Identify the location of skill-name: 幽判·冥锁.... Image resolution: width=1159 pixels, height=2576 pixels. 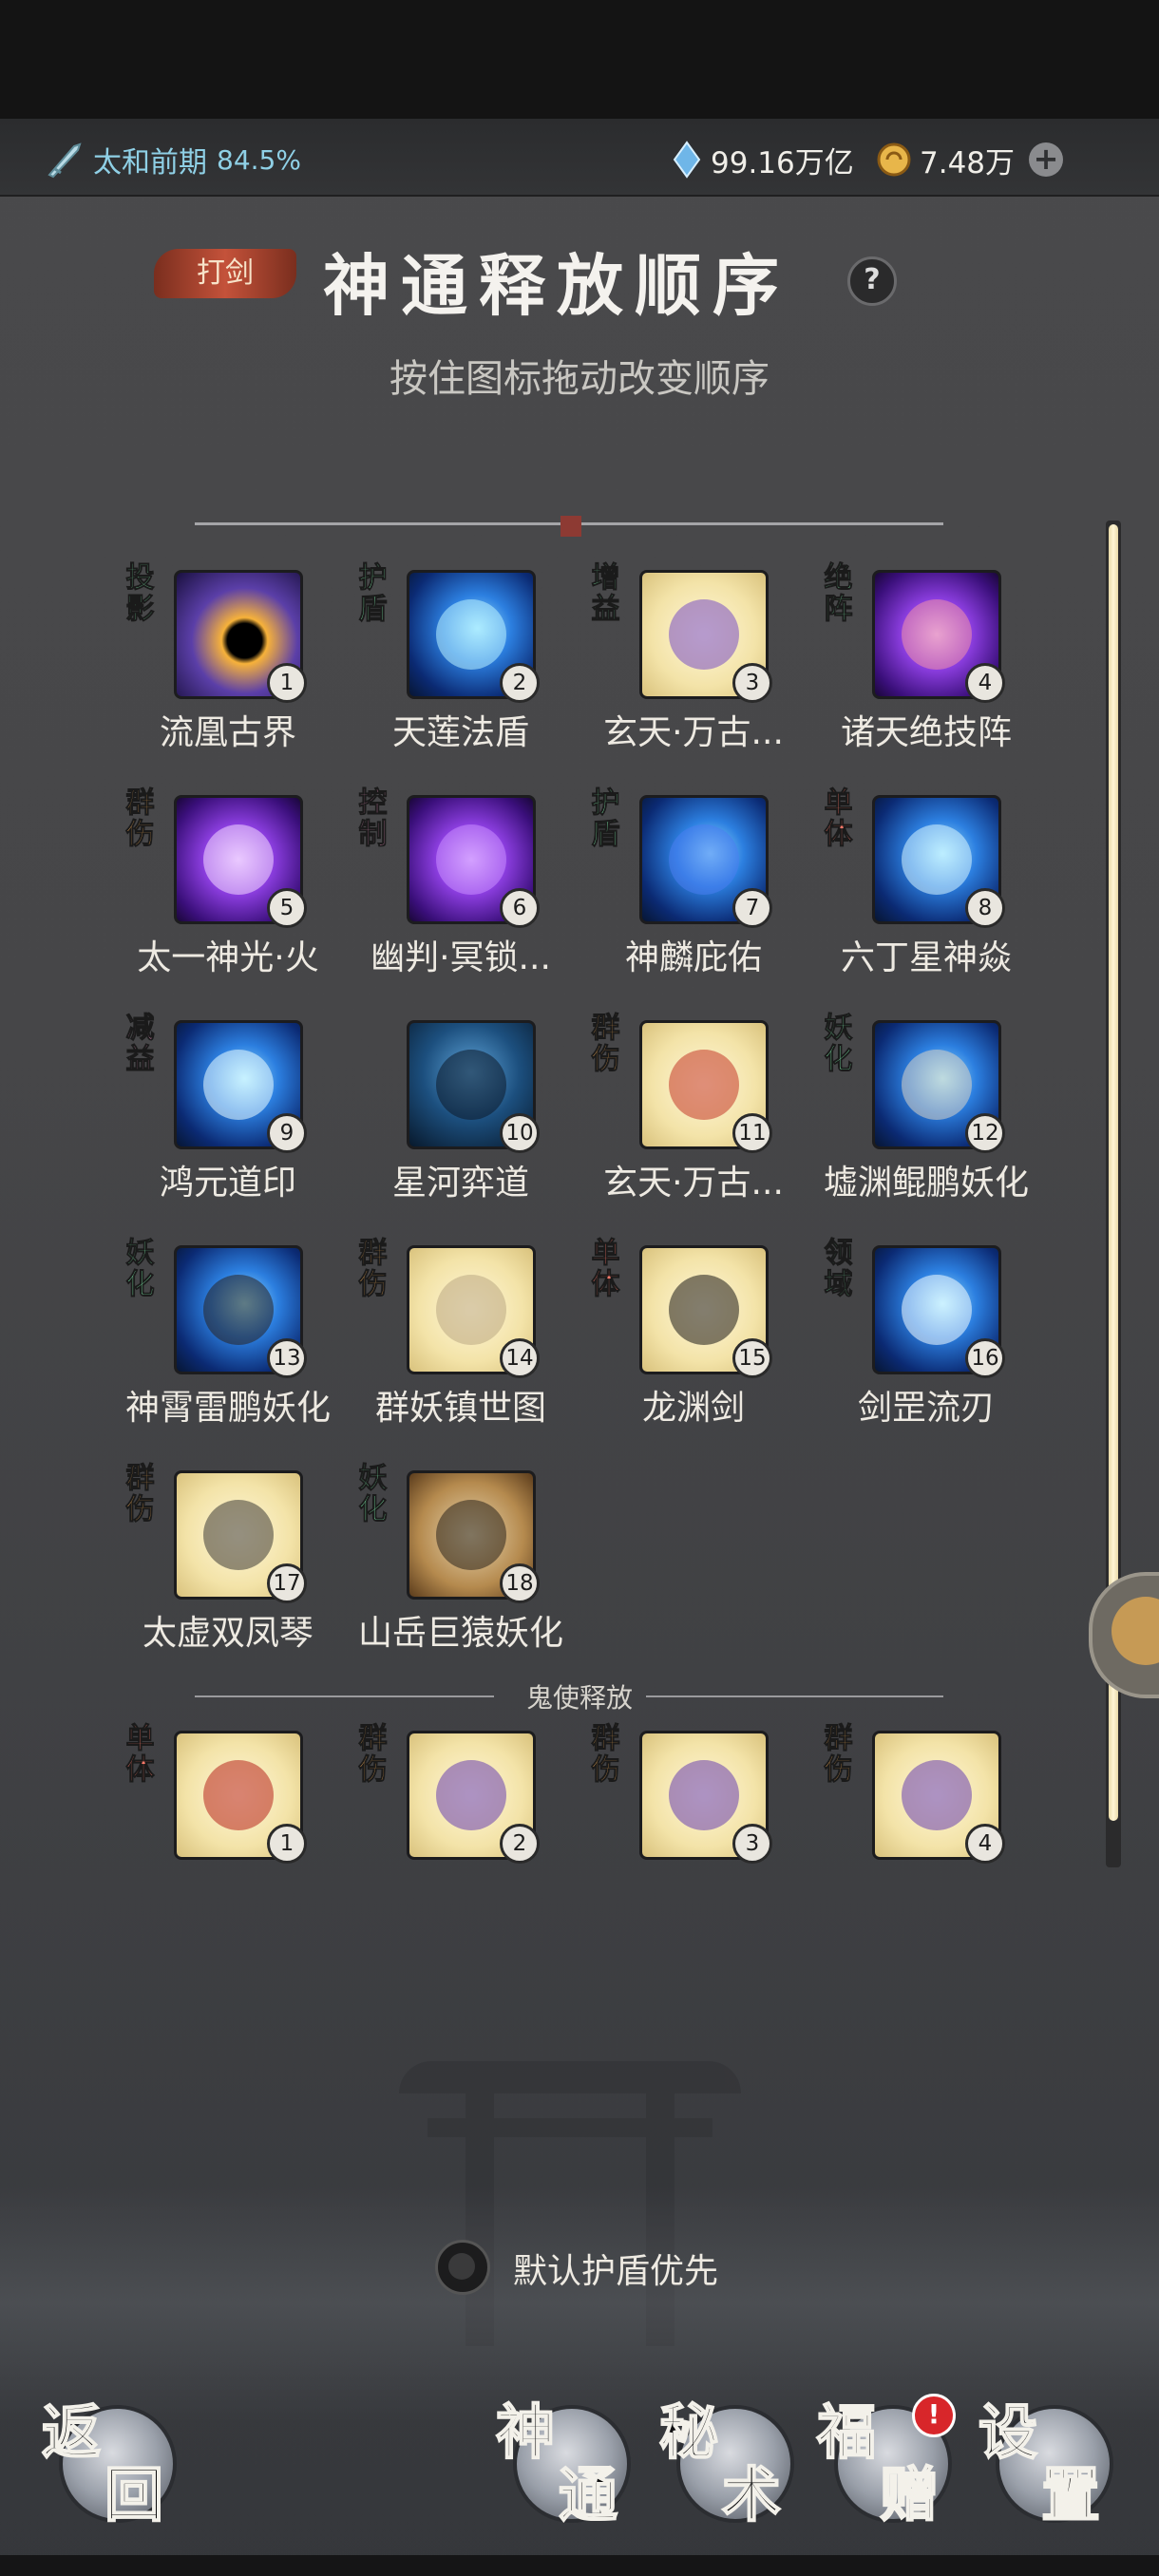
(460, 957).